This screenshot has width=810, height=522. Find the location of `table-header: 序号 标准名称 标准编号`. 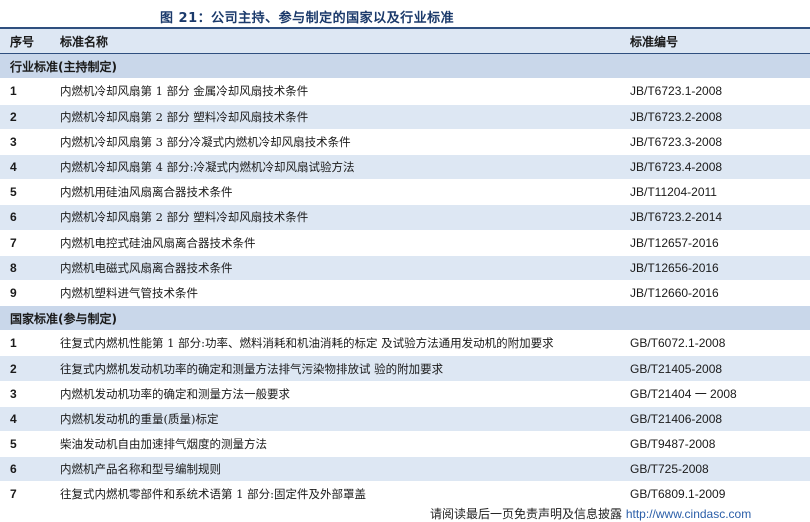

table-header: 序号 标准名称 标准编号 is located at coordinates (405, 42).